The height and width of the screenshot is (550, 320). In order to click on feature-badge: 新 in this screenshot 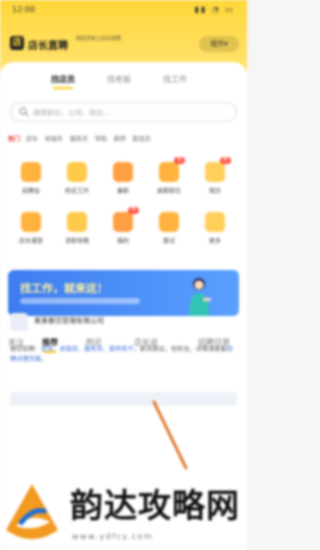, I will do `click(226, 160)`.